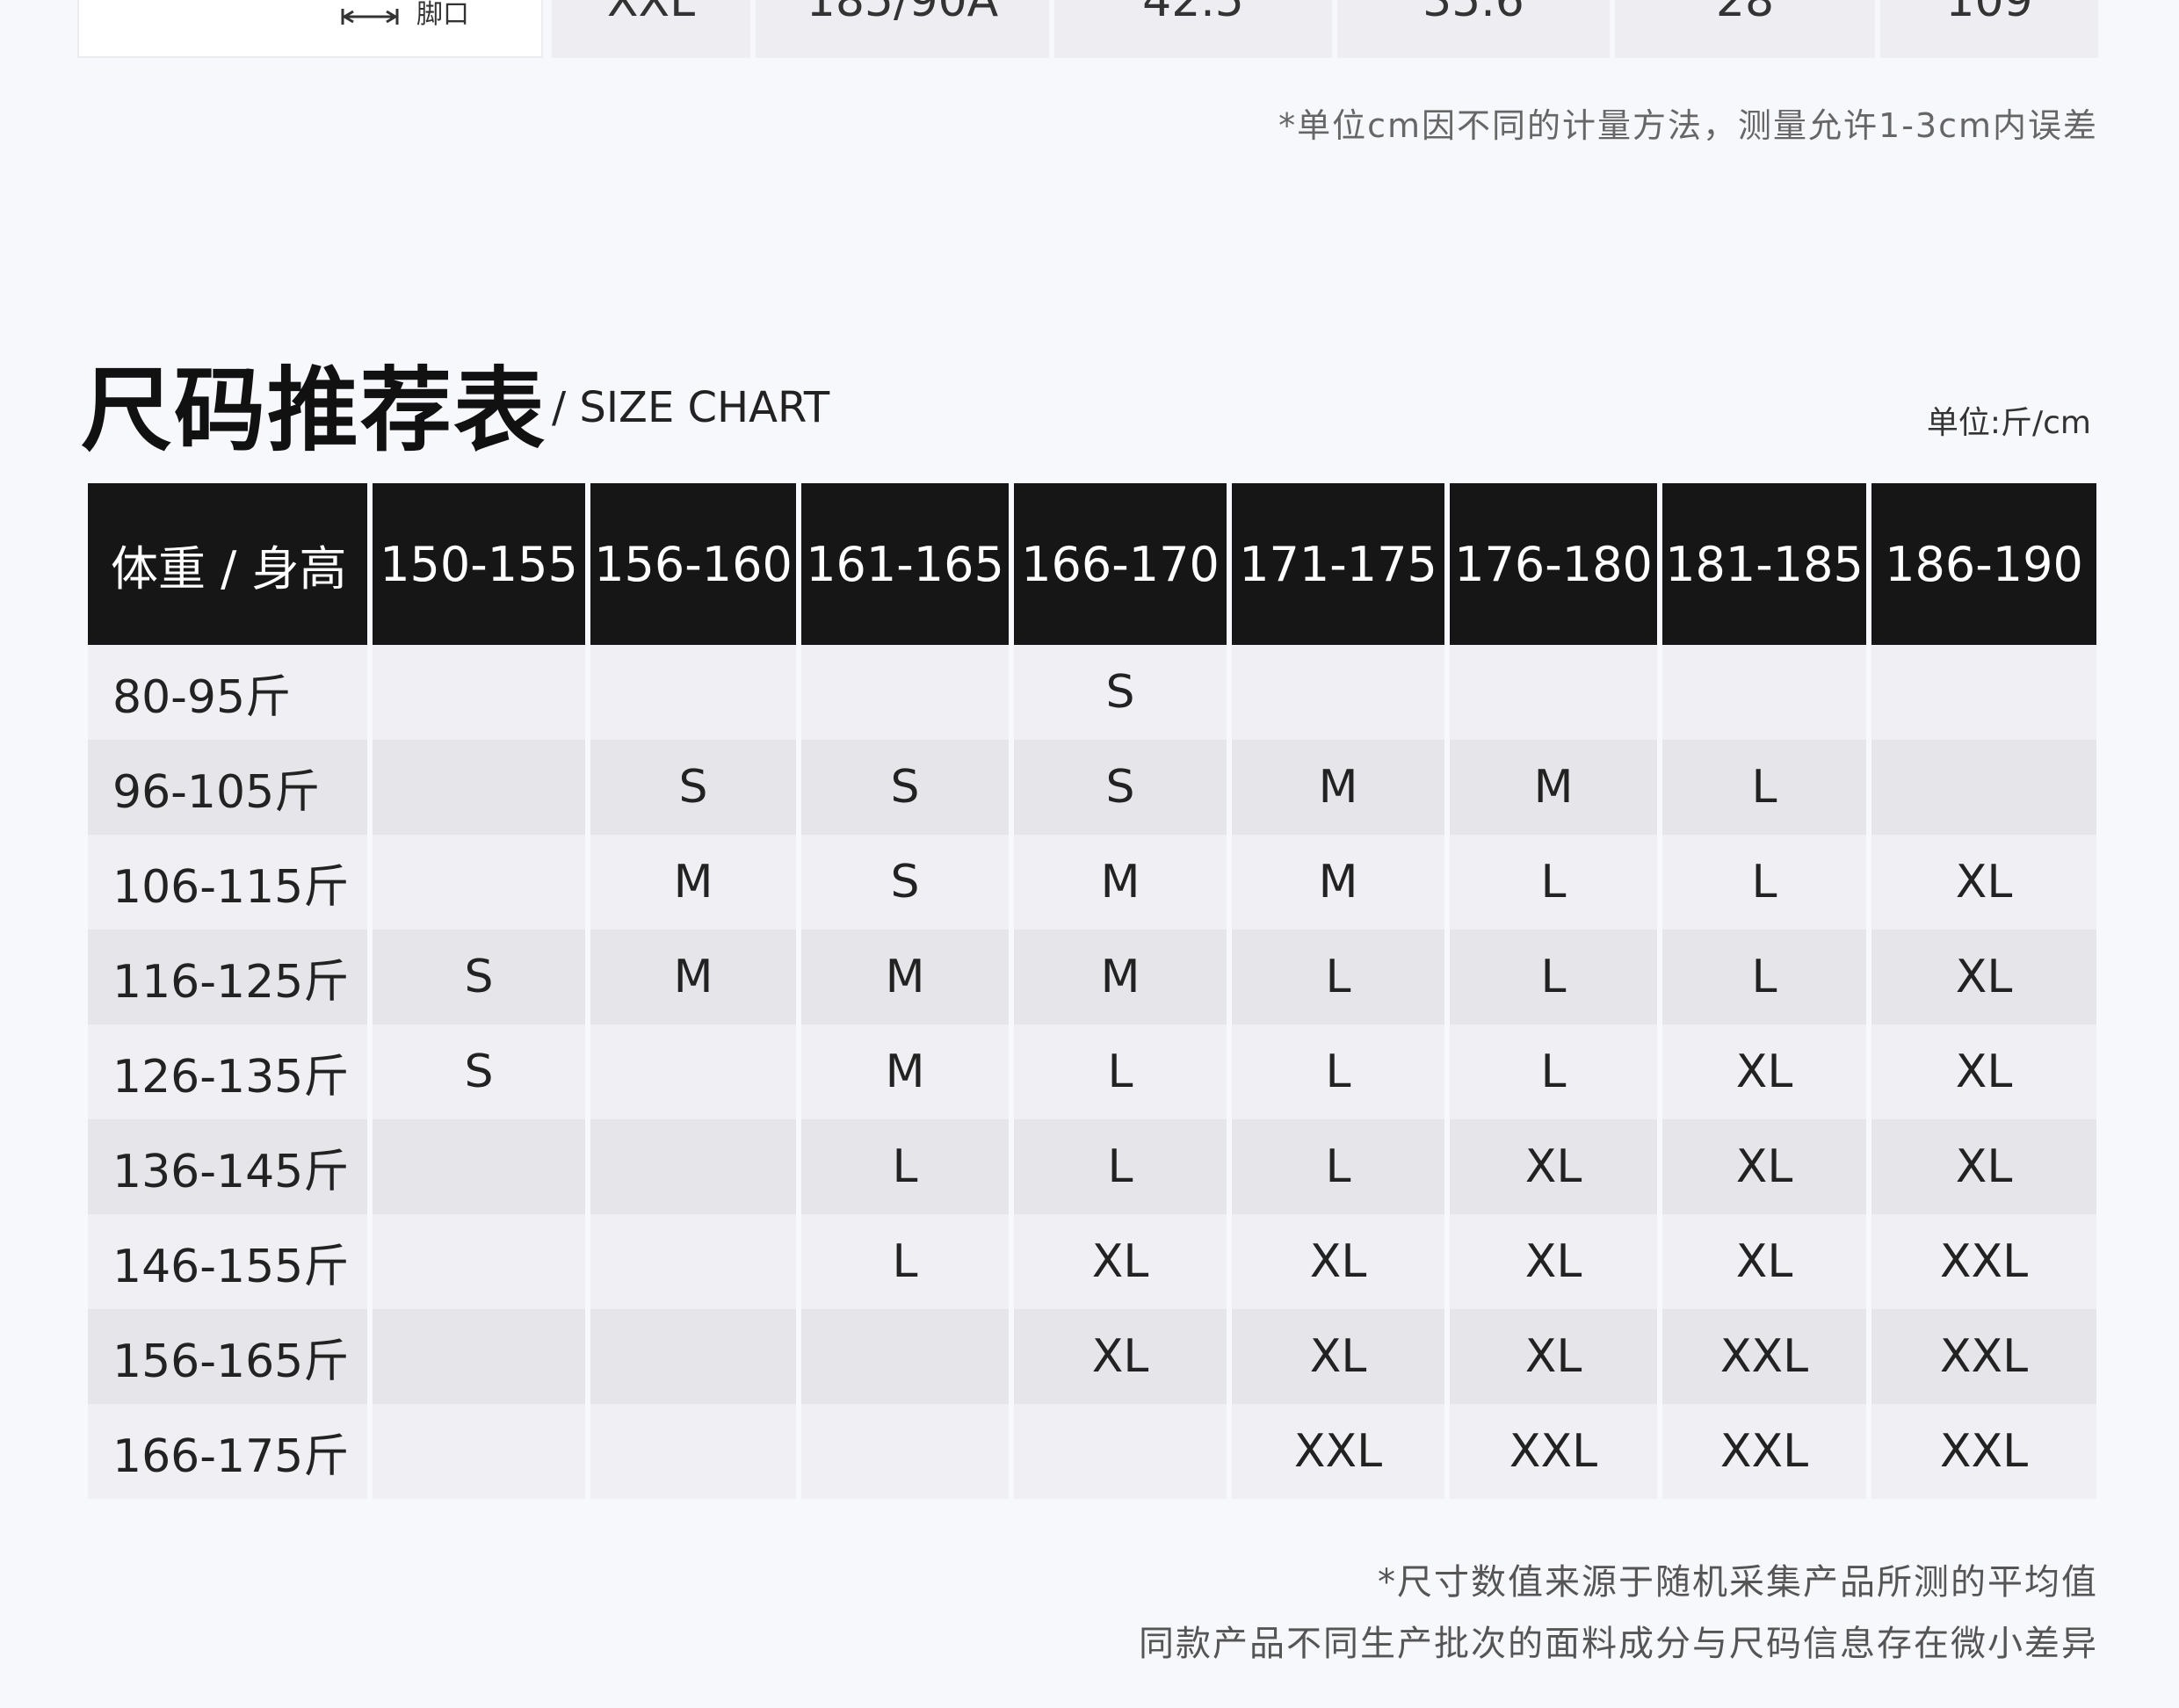 The width and height of the screenshot is (2179, 1708). I want to click on header-height-range: 171-175, so click(1338, 564).